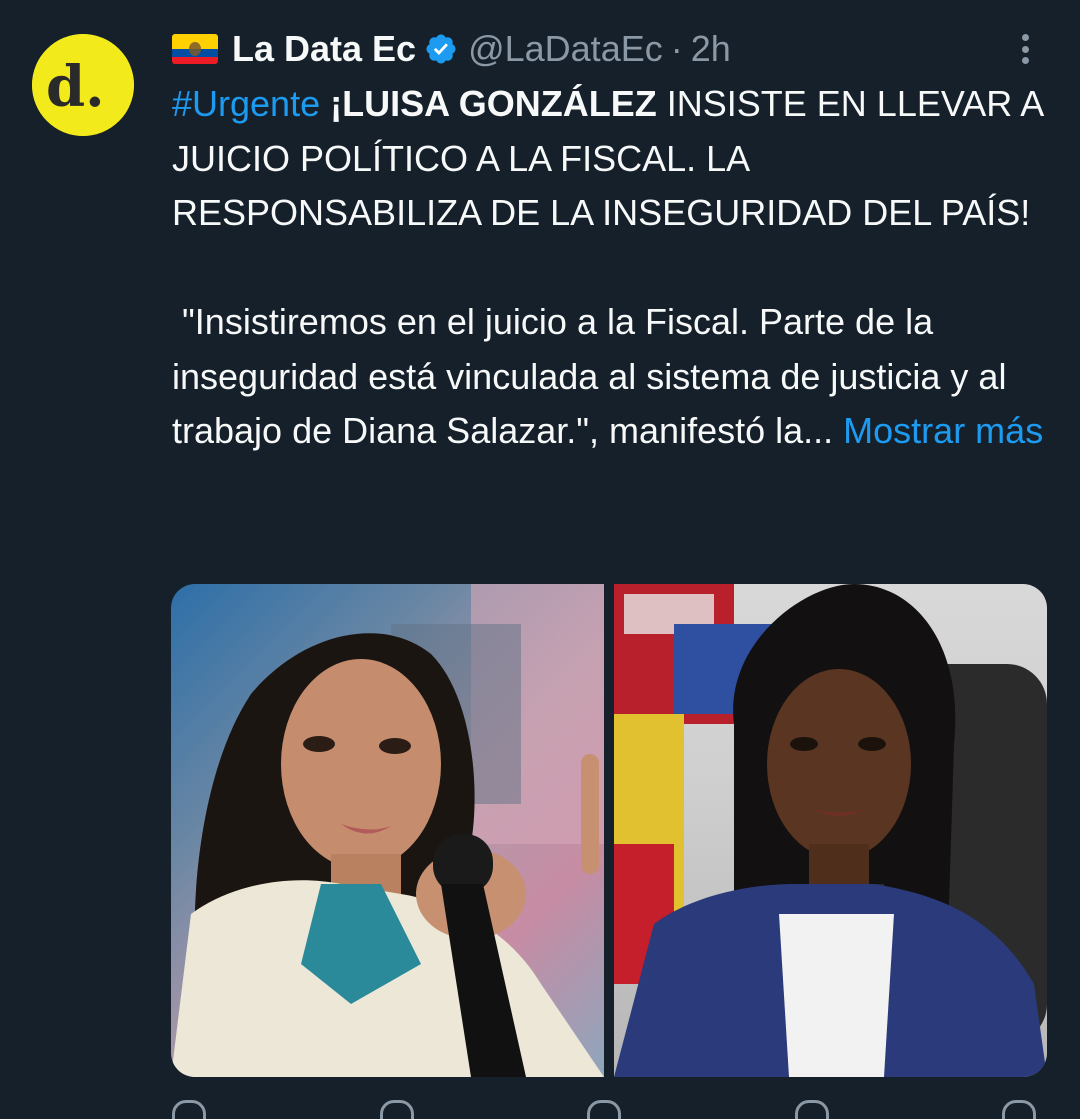  What do you see at coordinates (1025, 49) in the screenshot?
I see `more-options-icon` at bounding box center [1025, 49].